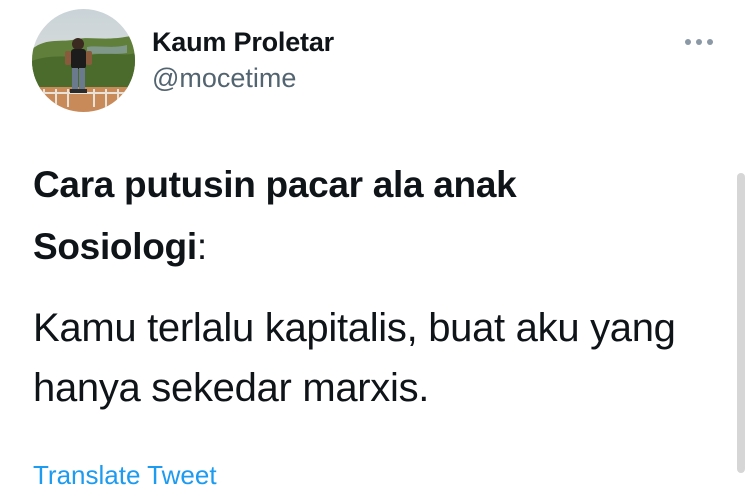 Image resolution: width=750 pixels, height=491 pixels. Describe the element at coordinates (224, 78) in the screenshot. I see `author-handle: @mocetime` at that location.